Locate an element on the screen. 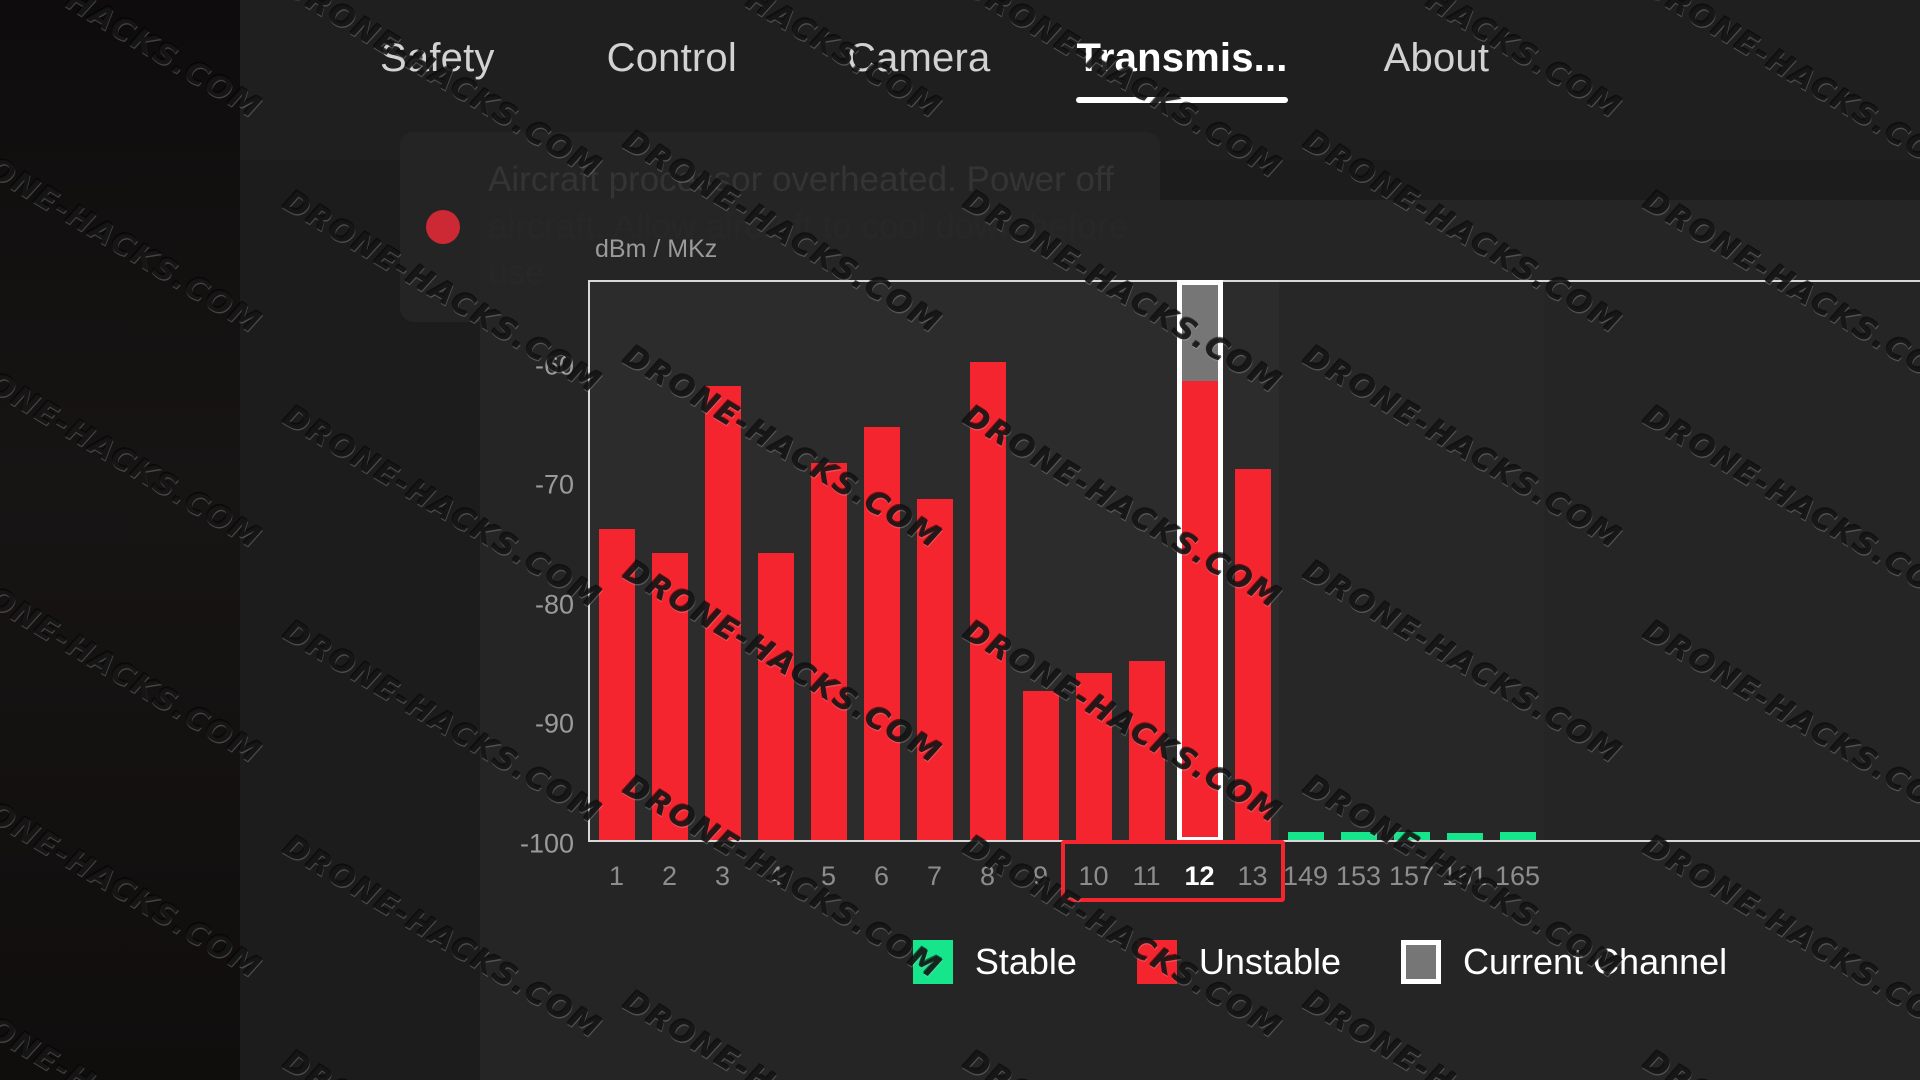  x-tick-label: 5 is located at coordinates (828, 876).